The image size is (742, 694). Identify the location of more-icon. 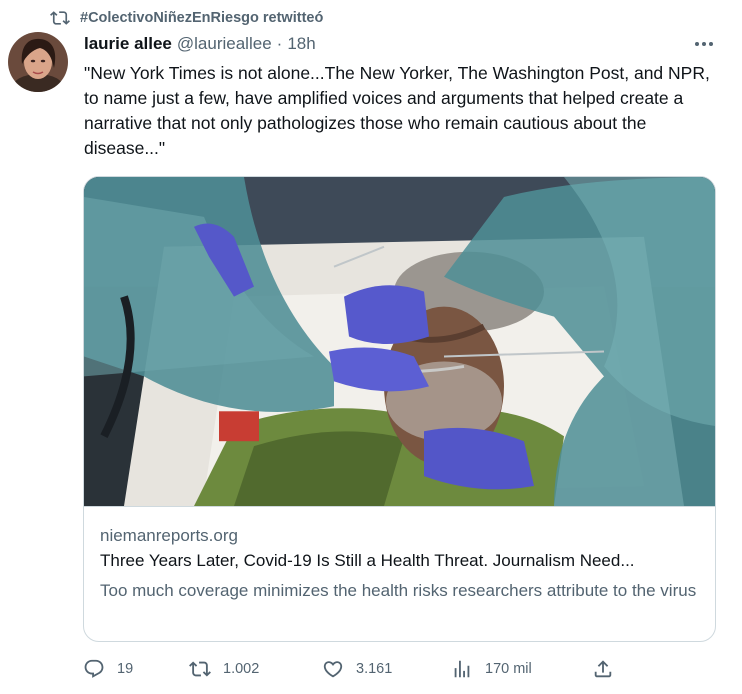
(704, 44).